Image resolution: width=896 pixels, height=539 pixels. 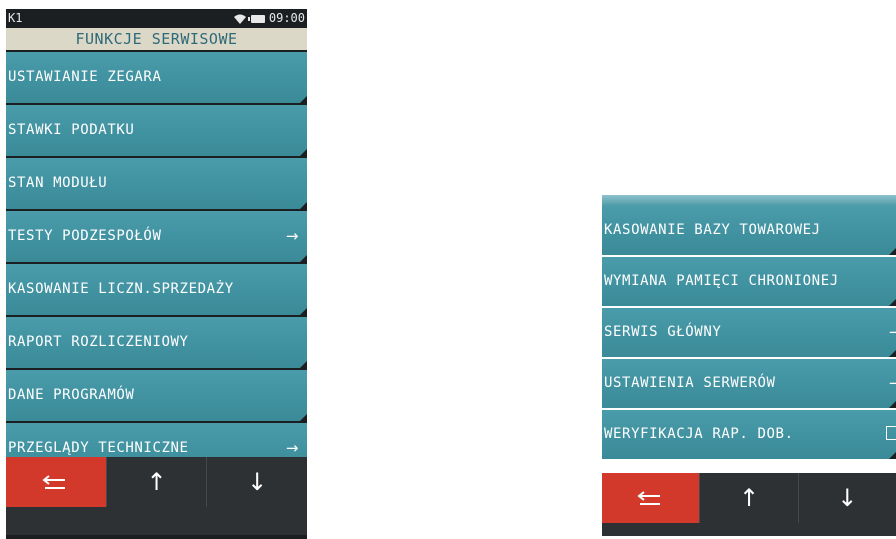 What do you see at coordinates (699, 434) in the screenshot?
I see `menu-item-label: WERYFIKACJA RAP. DOB.` at bounding box center [699, 434].